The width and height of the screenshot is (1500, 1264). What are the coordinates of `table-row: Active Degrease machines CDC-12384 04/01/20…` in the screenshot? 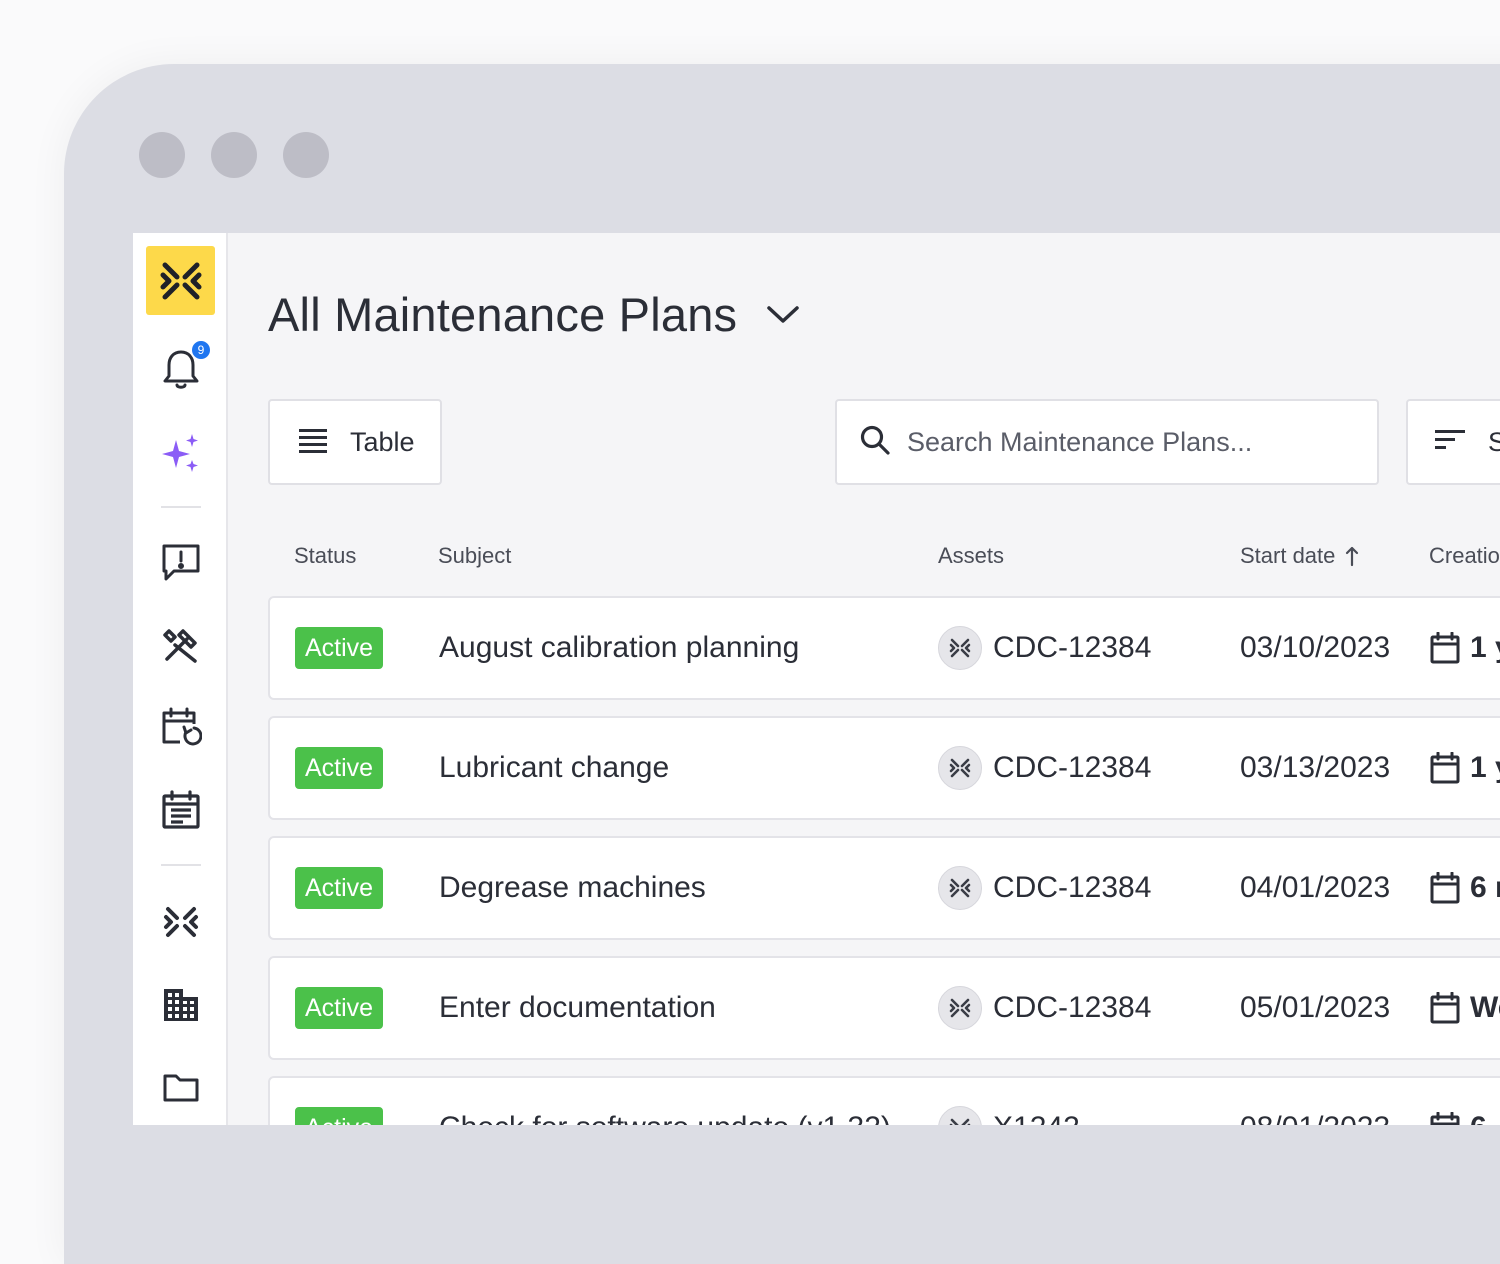 It's located at (884, 888).